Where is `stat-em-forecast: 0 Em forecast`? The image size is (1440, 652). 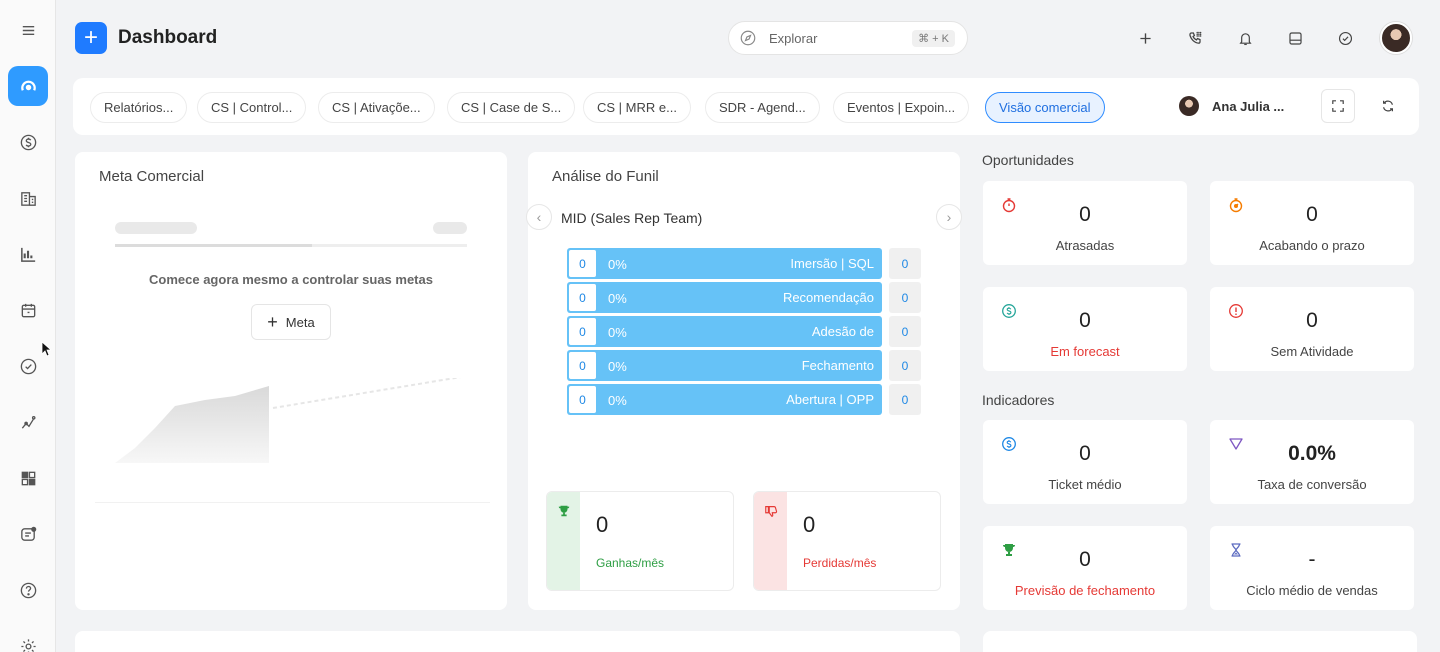 stat-em-forecast: 0 Em forecast is located at coordinates (1085, 329).